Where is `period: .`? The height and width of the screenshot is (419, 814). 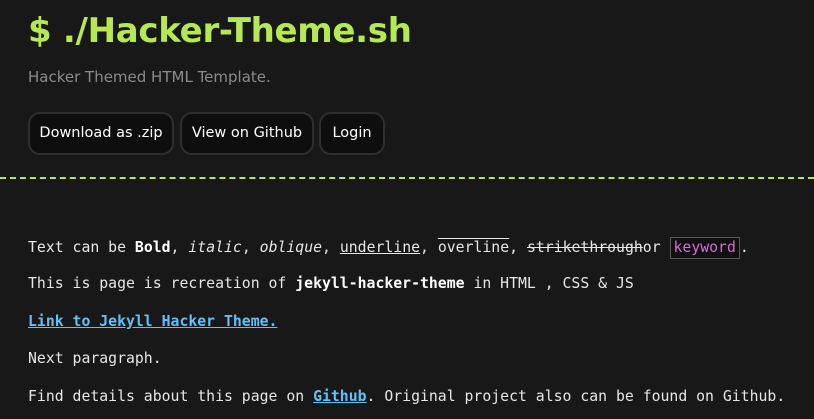 period: . is located at coordinates (744, 247).